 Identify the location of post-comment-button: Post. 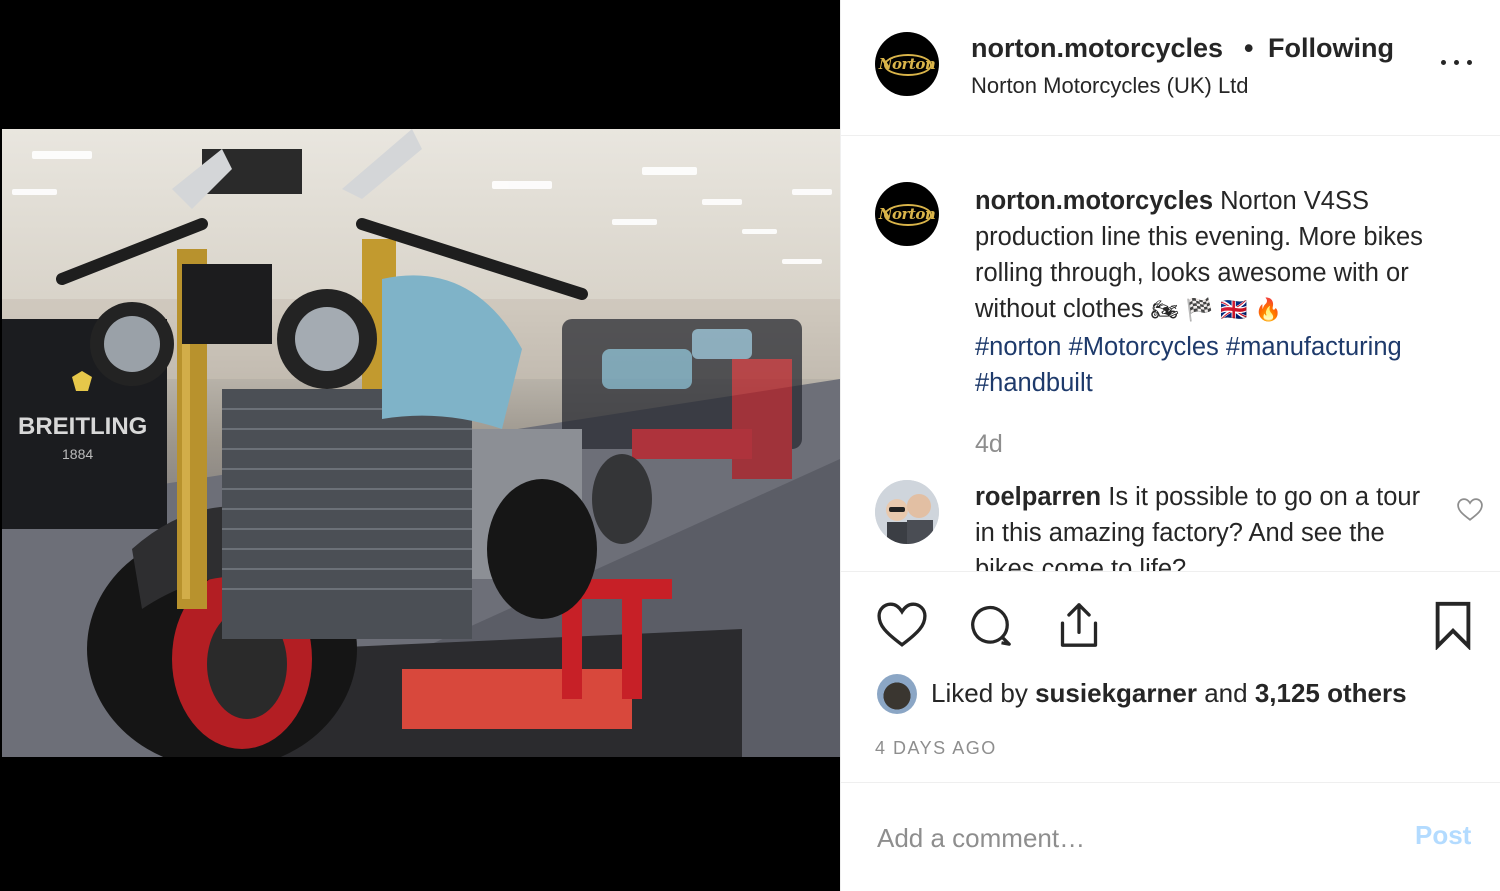
(1443, 835).